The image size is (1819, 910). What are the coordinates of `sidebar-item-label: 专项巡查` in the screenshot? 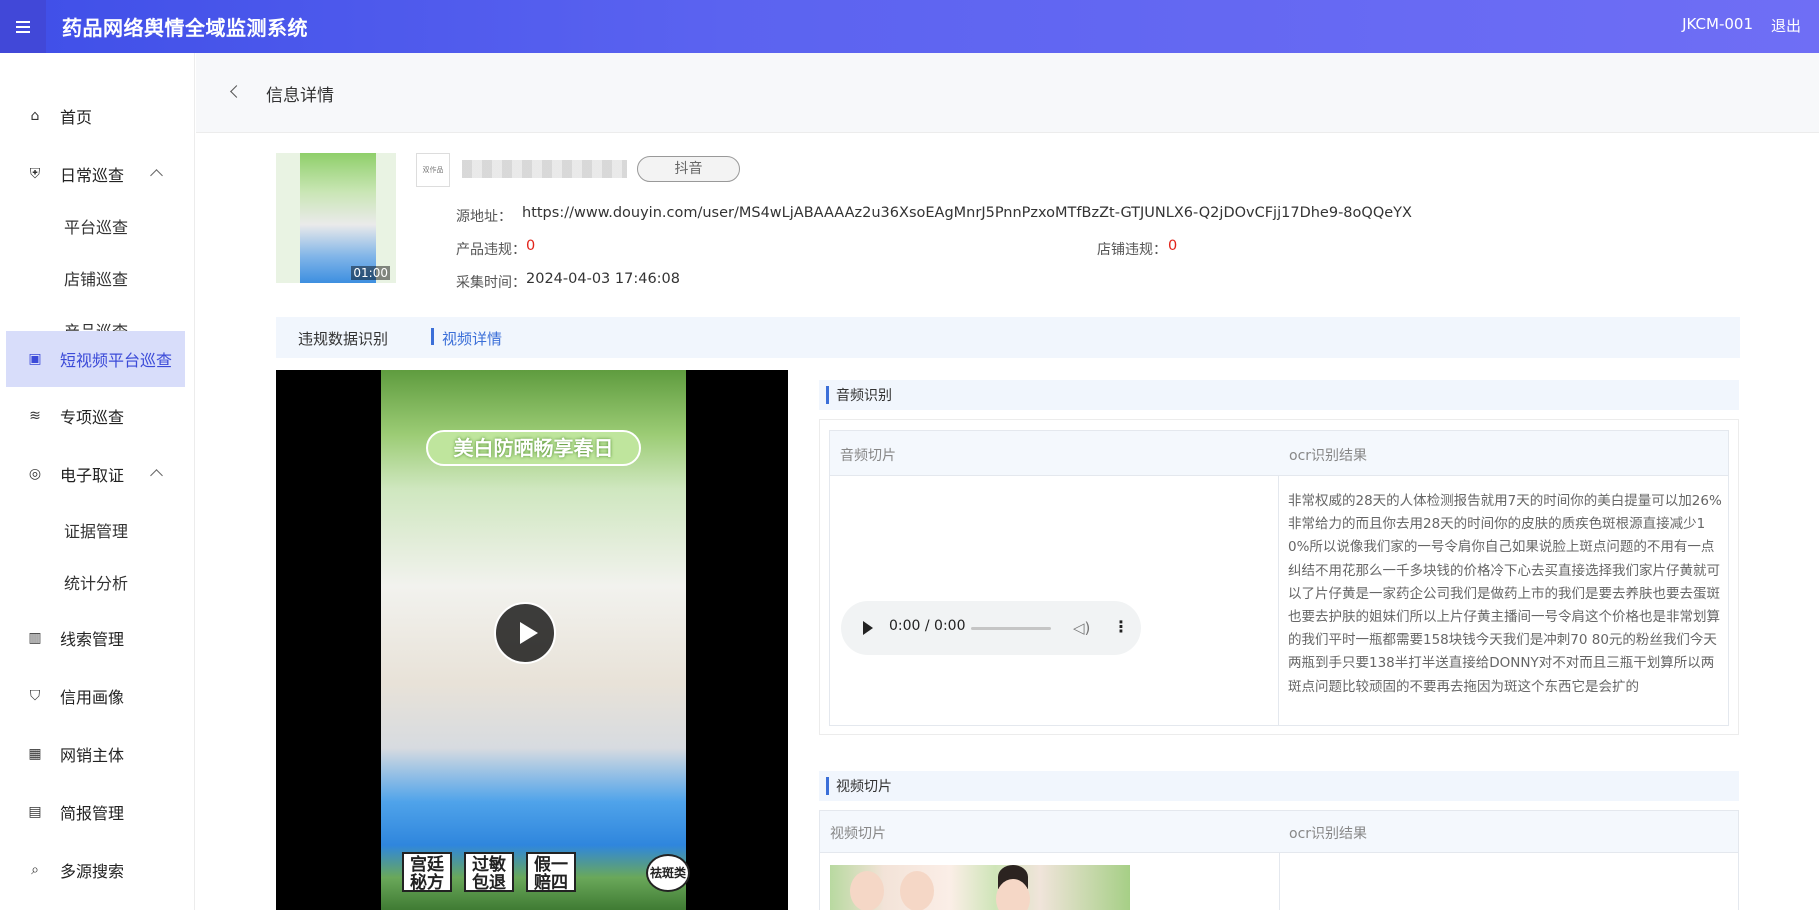 It's located at (92, 417).